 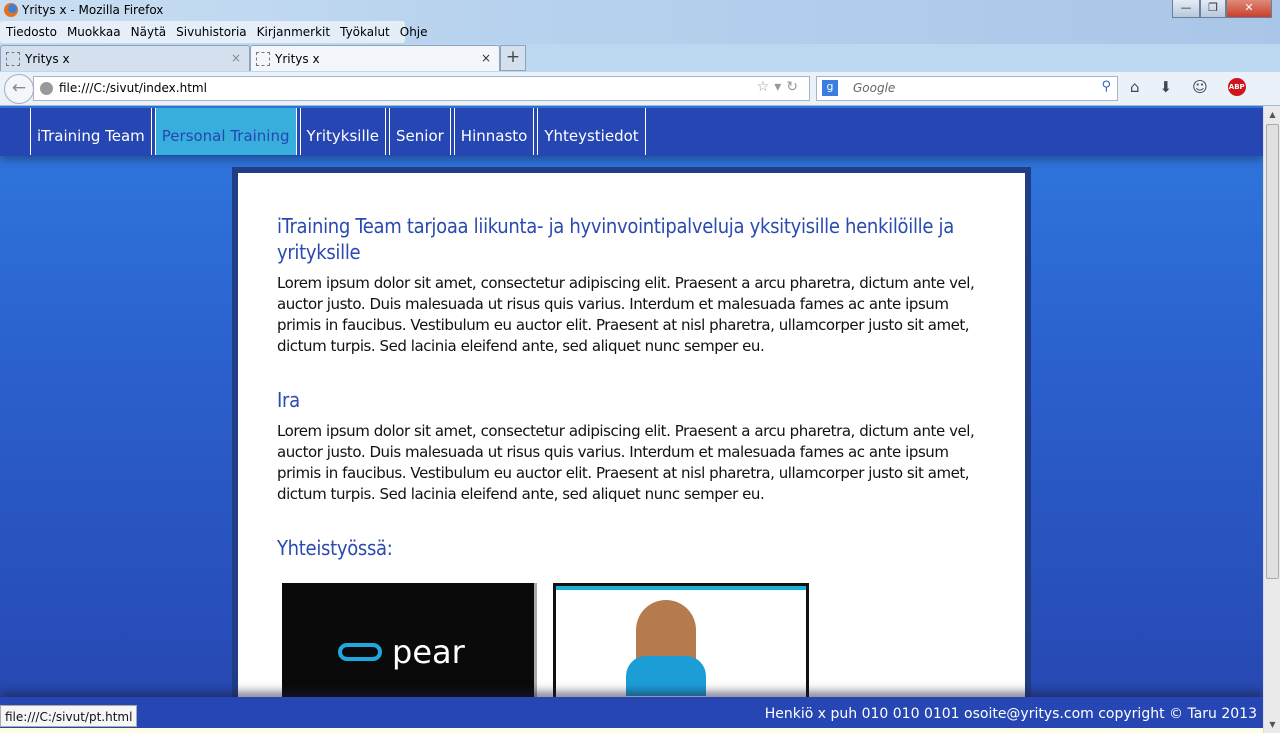 What do you see at coordinates (794, 87) in the screenshot?
I see `reload-icon: ↻` at bounding box center [794, 87].